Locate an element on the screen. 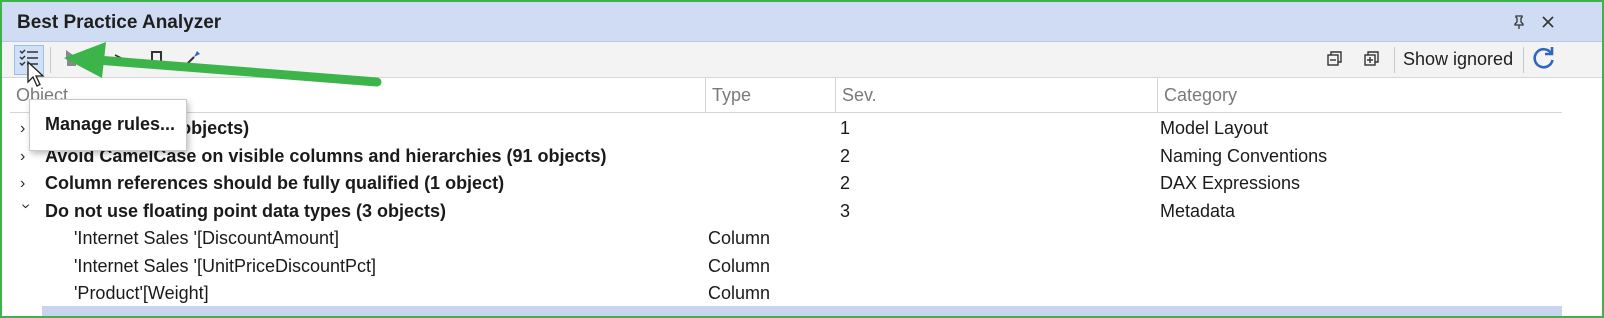 The width and height of the screenshot is (1604, 318). ignore-rule-button is located at coordinates (157, 60).